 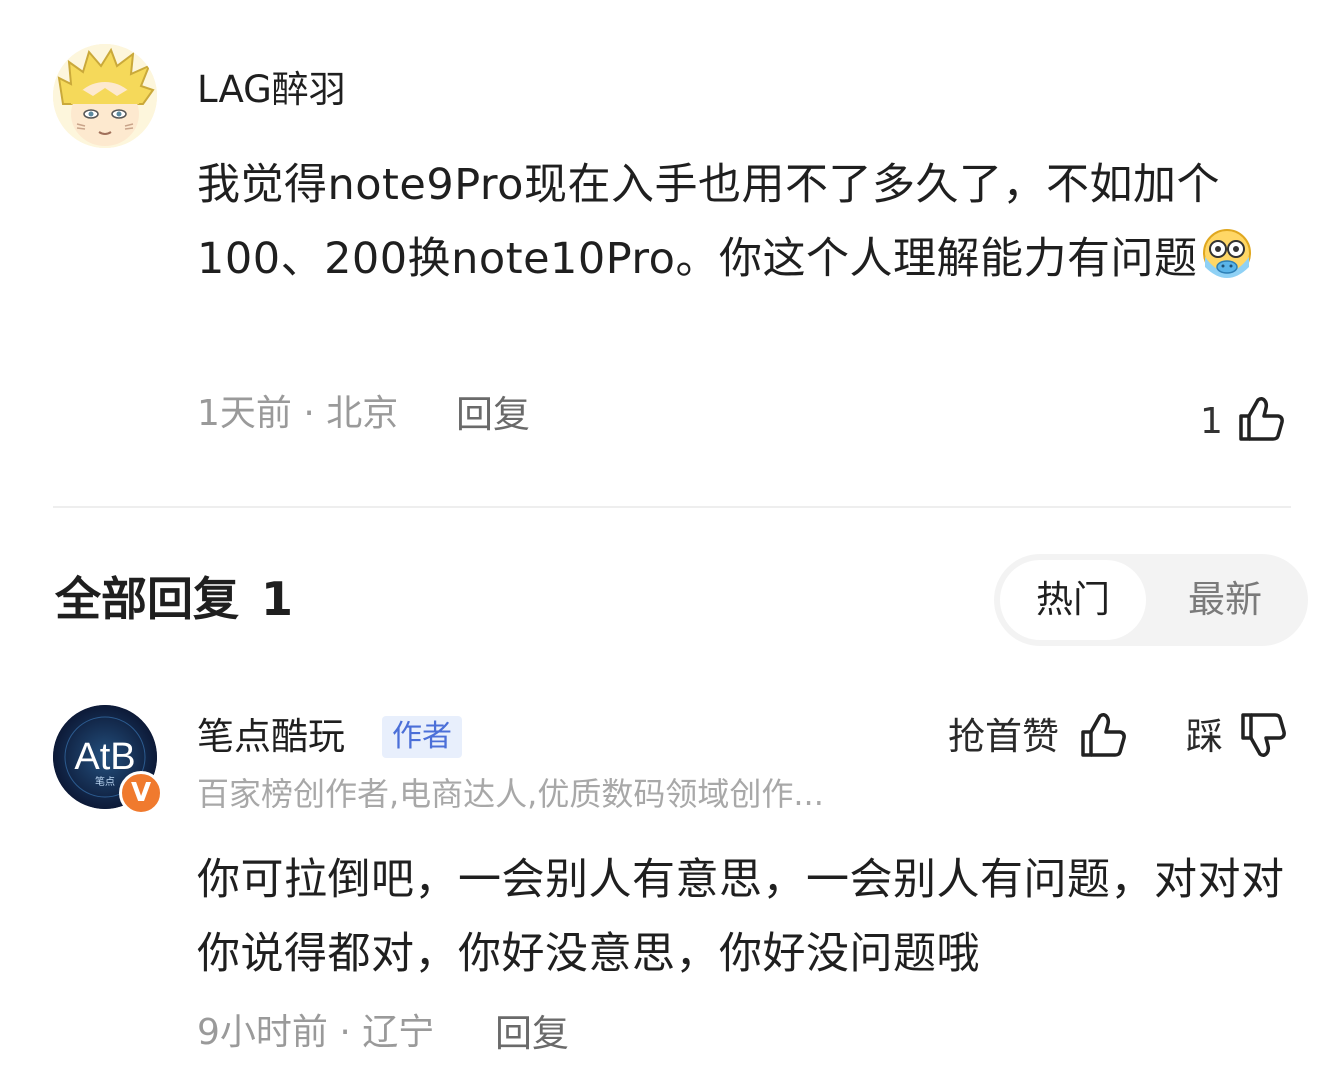 I want to click on replies-title-label: 全部回复, so click(x=147, y=599).